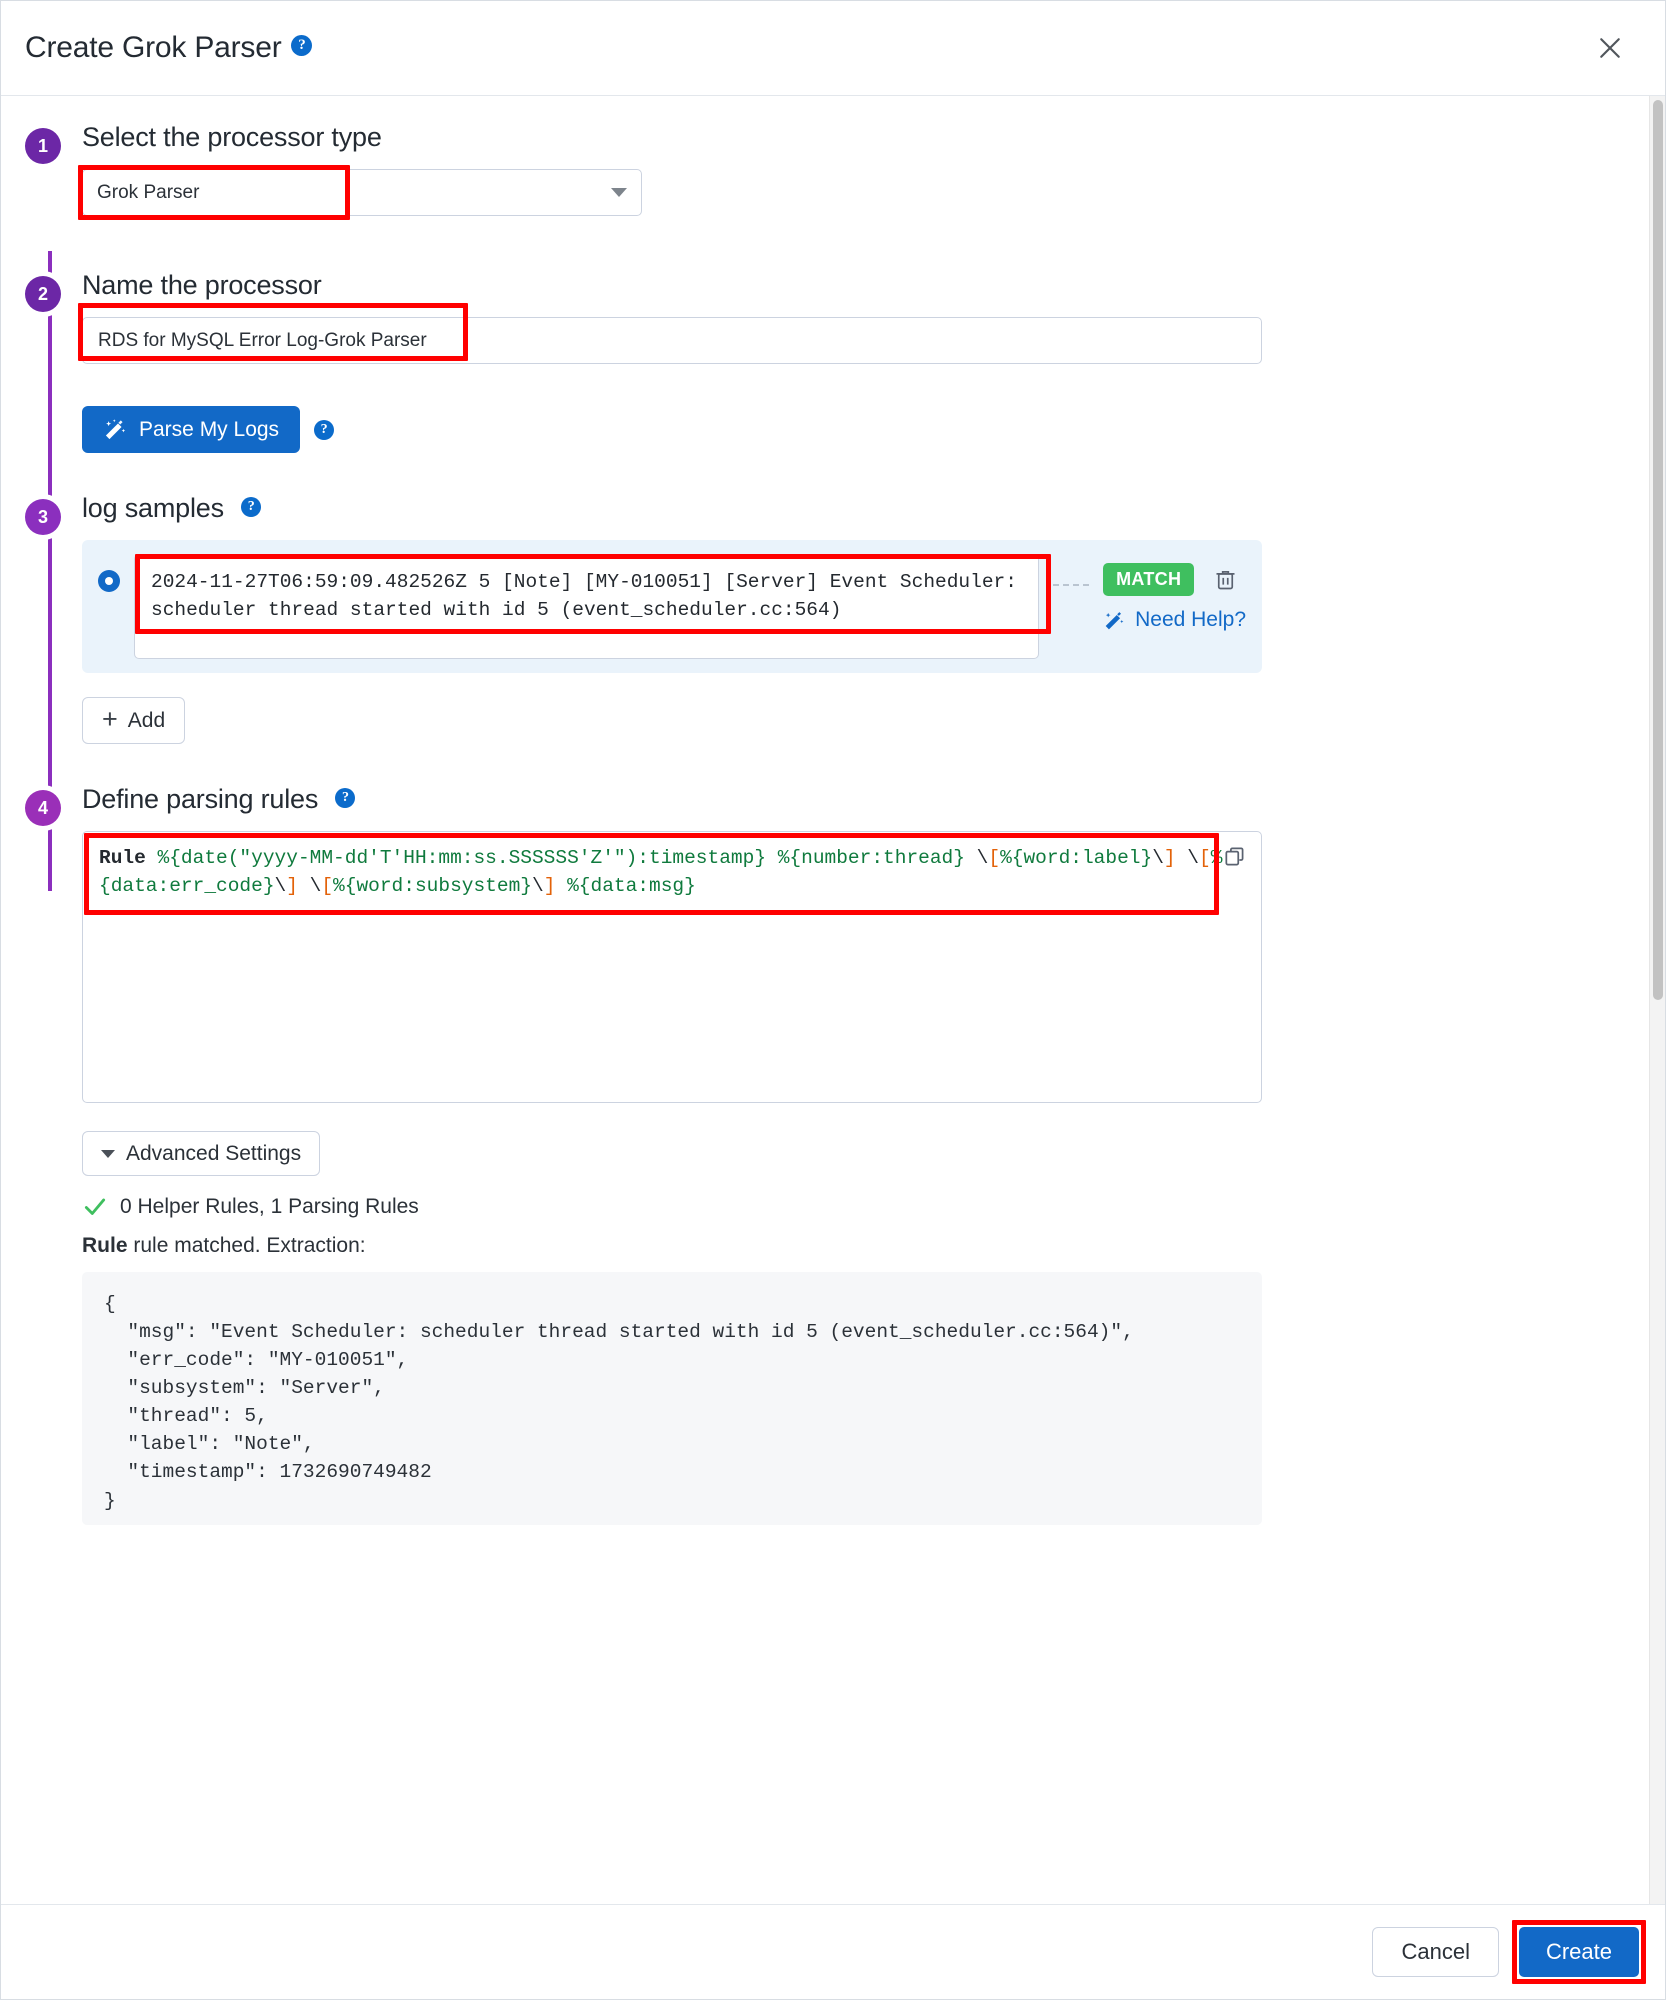 Image resolution: width=1666 pixels, height=2000 pixels. Describe the element at coordinates (251, 506) in the screenshot. I see `log-samples-help-icon: ?` at that location.